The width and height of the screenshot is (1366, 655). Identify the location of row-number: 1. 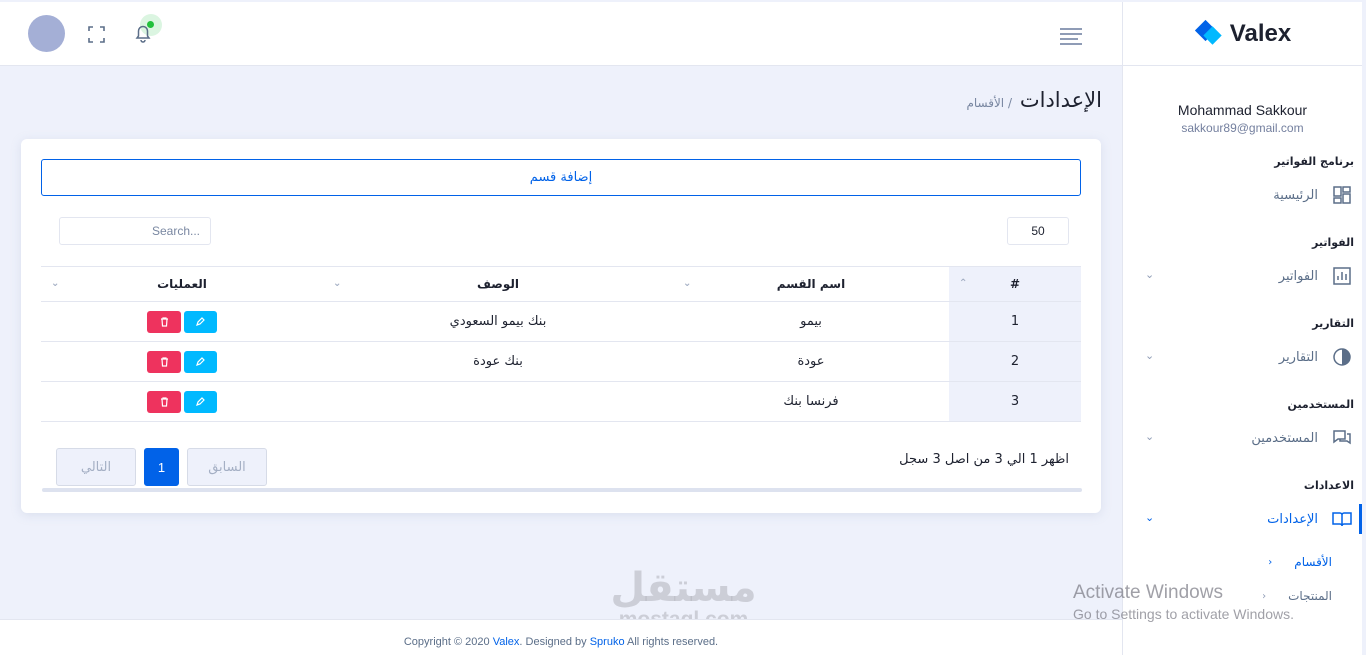
(1015, 321).